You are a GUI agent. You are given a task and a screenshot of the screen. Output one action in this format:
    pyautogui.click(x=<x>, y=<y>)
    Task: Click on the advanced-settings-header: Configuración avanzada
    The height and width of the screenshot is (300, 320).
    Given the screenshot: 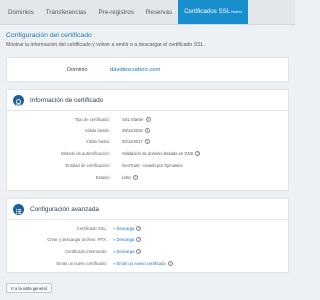 What is the action you would take?
    pyautogui.click(x=147, y=209)
    